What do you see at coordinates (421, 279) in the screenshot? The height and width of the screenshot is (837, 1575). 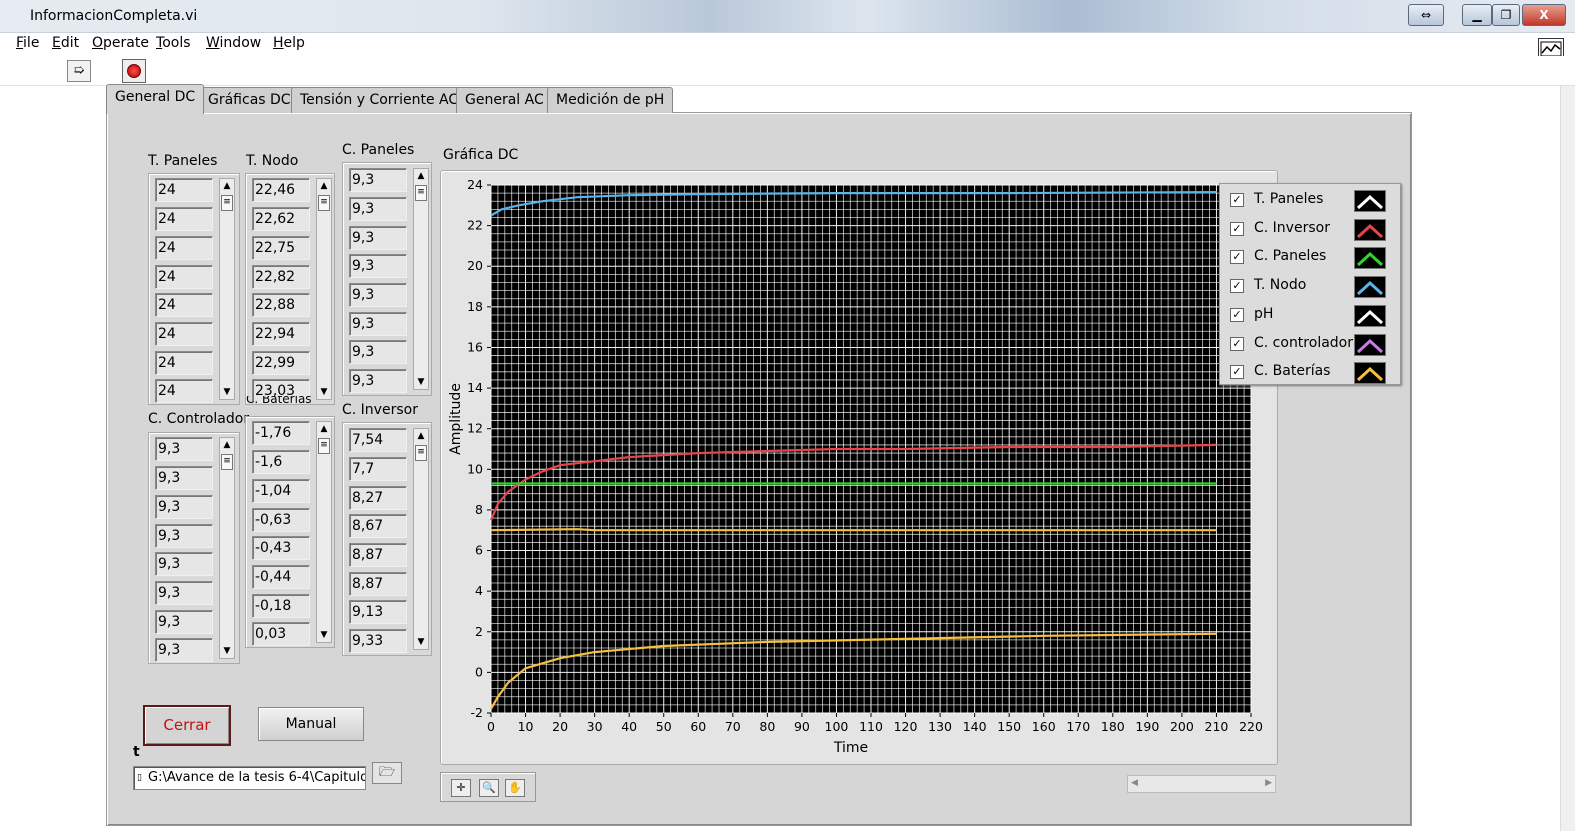 I see `c-paneles-scrollbar: ▲ ≡ ▼` at bounding box center [421, 279].